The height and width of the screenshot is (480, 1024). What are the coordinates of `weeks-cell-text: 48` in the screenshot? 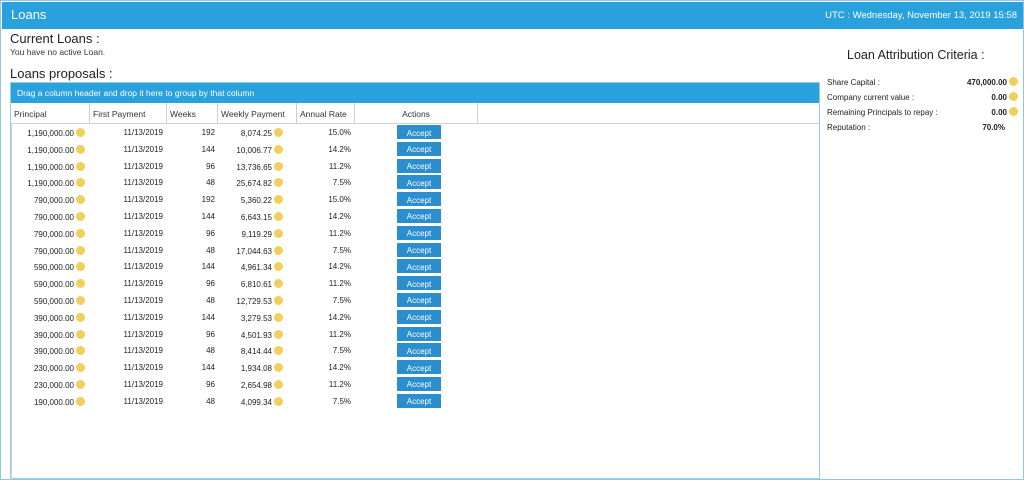 It's located at (210, 183).